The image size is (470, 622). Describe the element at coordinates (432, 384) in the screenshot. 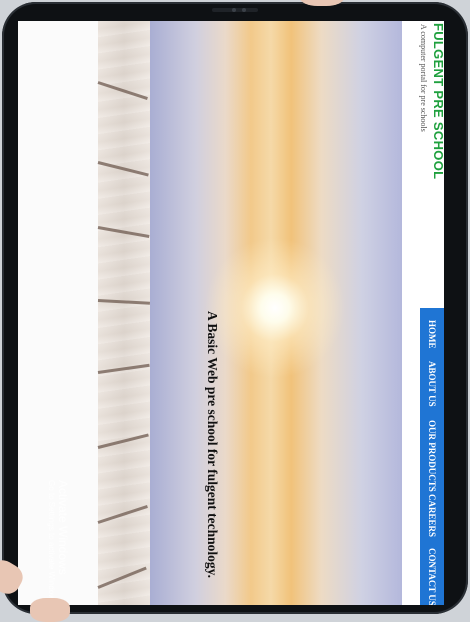

I see `nav-about-us: ABOUT US` at that location.